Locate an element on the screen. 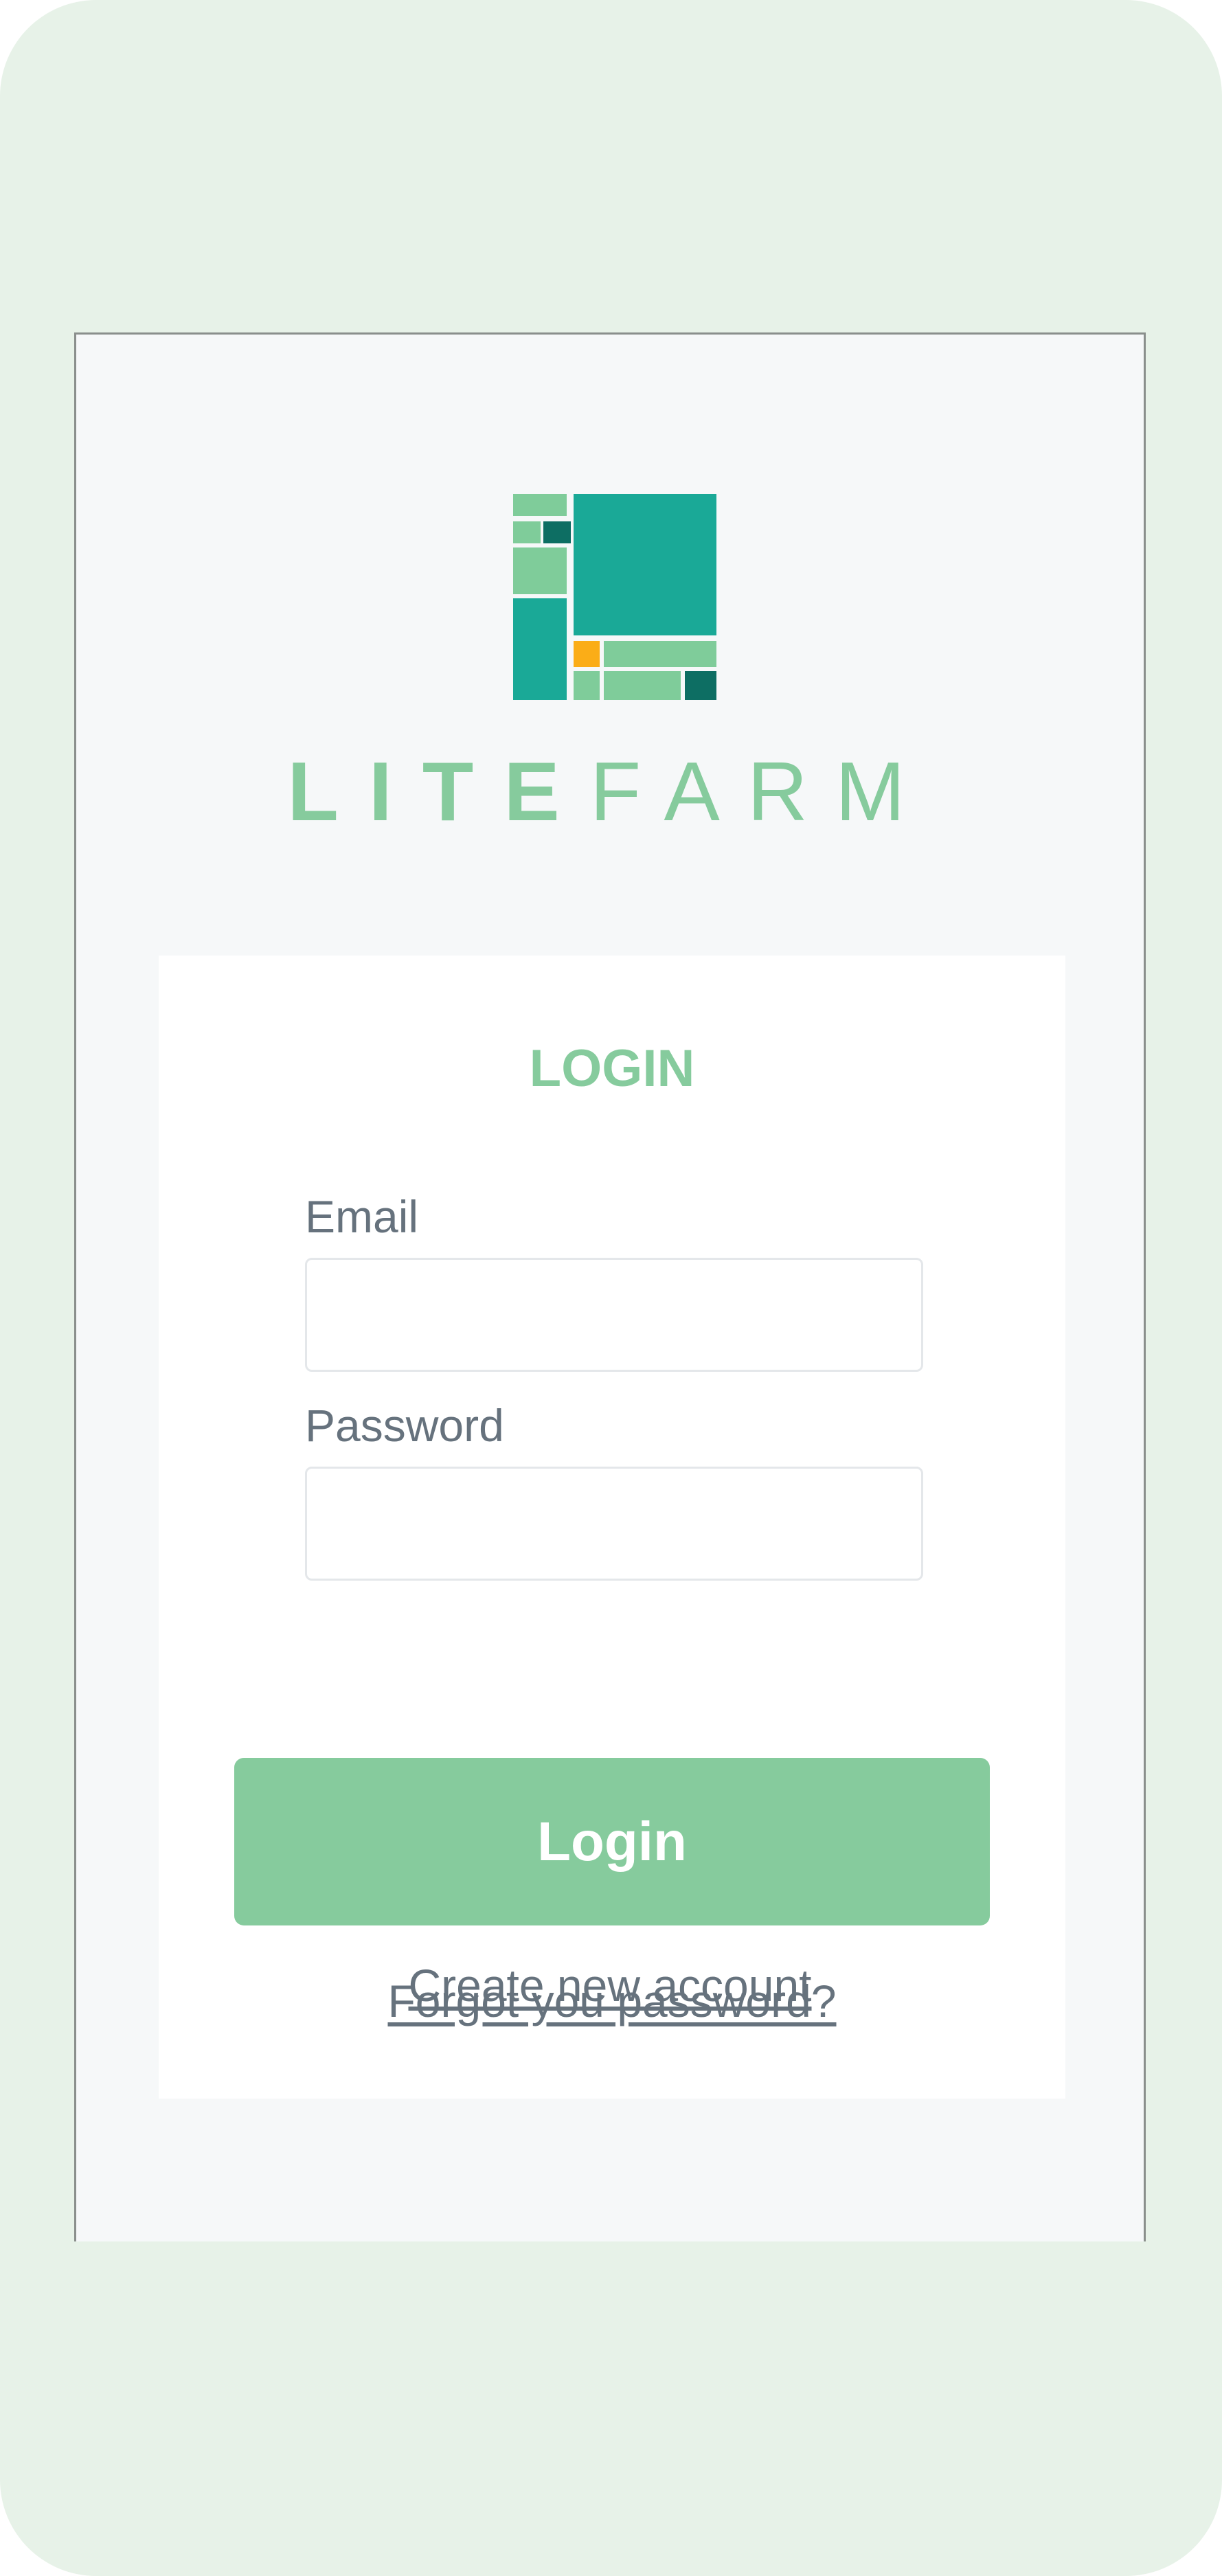 The height and width of the screenshot is (2576, 1222). login-title: LOGIN is located at coordinates (612, 1068).